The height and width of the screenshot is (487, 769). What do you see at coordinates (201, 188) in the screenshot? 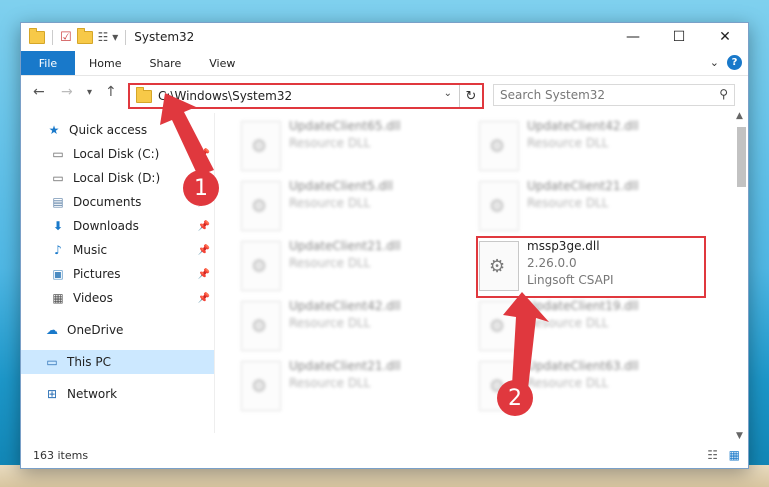
I see `annotation-label-1: 1` at bounding box center [201, 188].